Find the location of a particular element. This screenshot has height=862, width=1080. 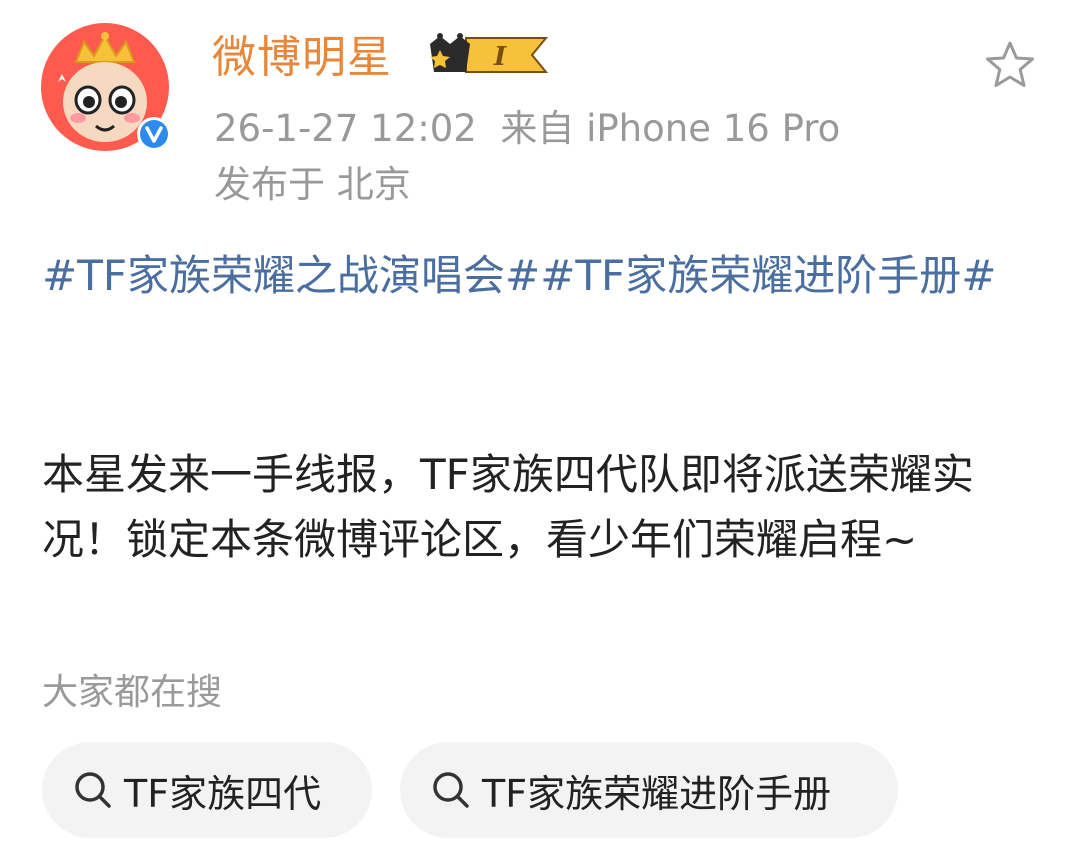

hashtag-line: #TF家族荣耀之战演唱会##TF家族荣耀进阶手册# is located at coordinates (542, 276).